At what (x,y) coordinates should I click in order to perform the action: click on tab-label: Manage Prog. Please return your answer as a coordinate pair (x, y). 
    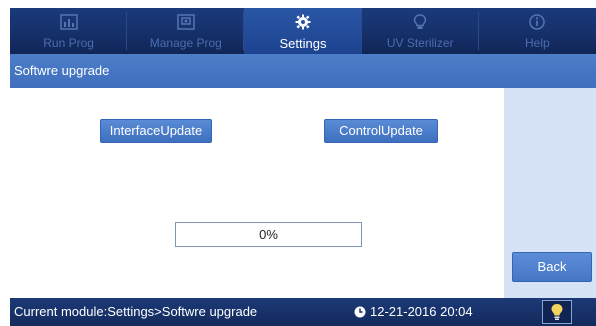
    Looking at the image, I should click on (185, 43).